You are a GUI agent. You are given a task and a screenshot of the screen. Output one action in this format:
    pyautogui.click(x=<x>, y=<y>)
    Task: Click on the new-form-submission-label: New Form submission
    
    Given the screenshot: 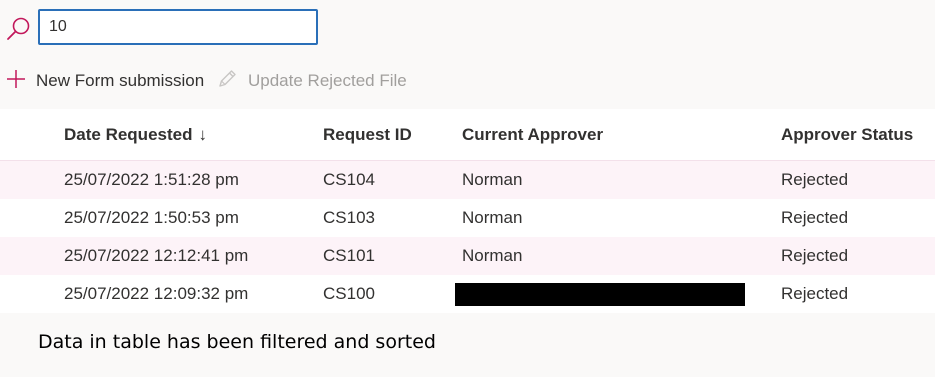 What is the action you would take?
    pyautogui.click(x=120, y=80)
    